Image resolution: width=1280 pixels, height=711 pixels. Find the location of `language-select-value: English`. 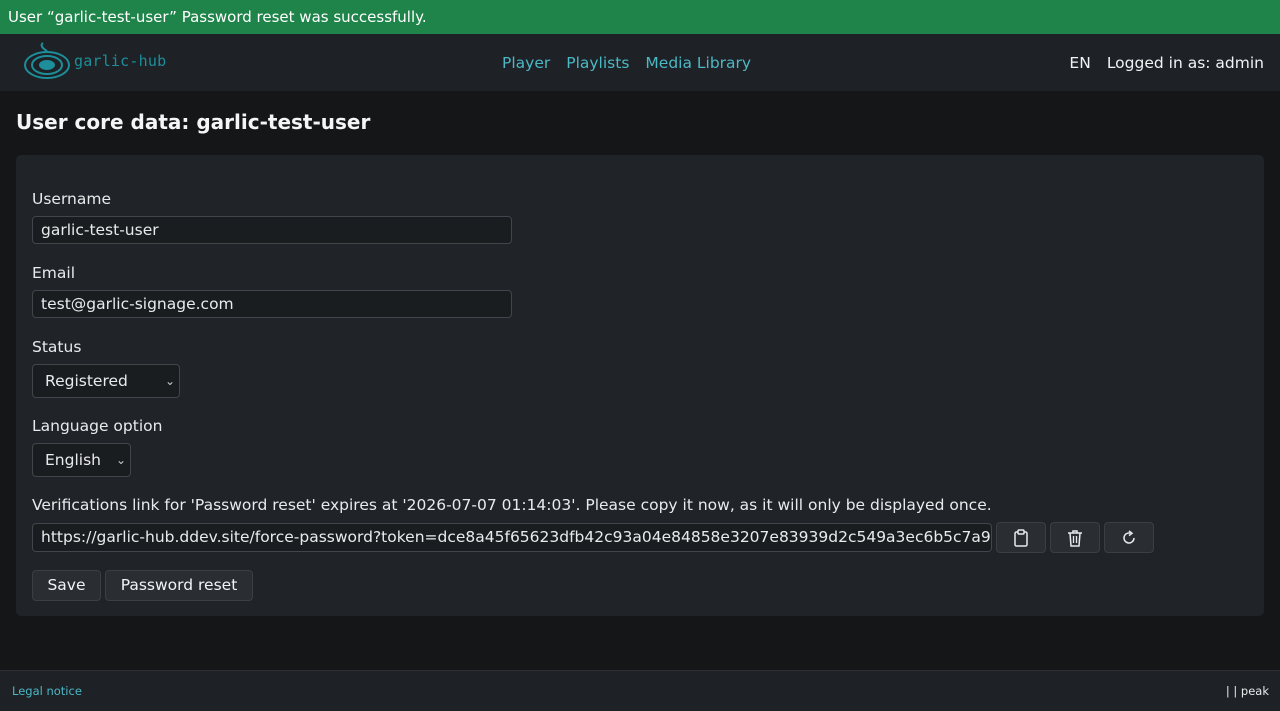

language-select-value: English is located at coordinates (73, 460).